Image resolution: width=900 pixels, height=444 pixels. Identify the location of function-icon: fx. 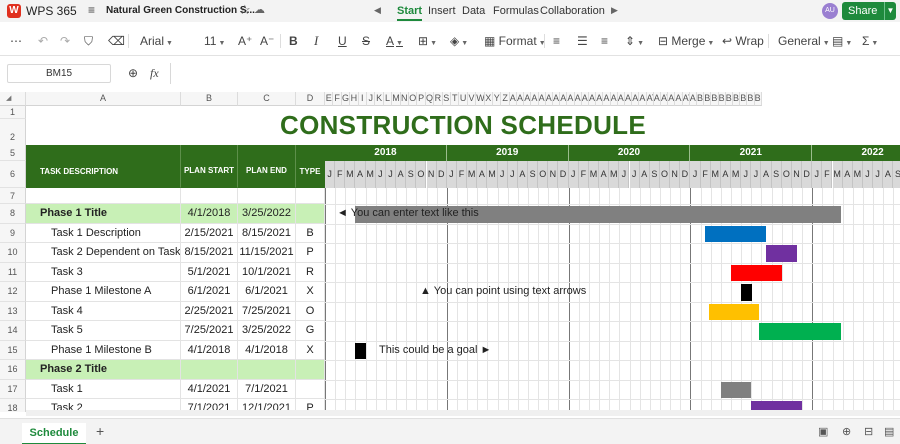
(154, 73).